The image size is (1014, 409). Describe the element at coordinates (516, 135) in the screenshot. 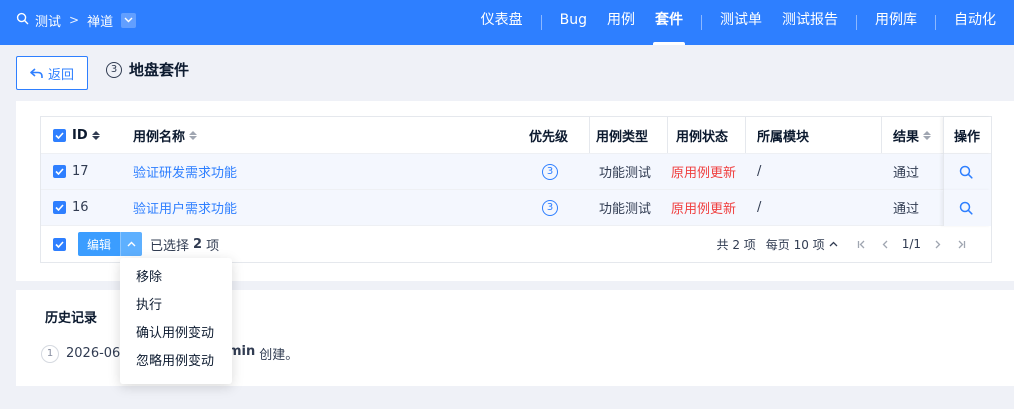

I see `table-header-row: ID 用例名称 优先级 用例类型 用例状态 所属模块 结果 操作` at that location.